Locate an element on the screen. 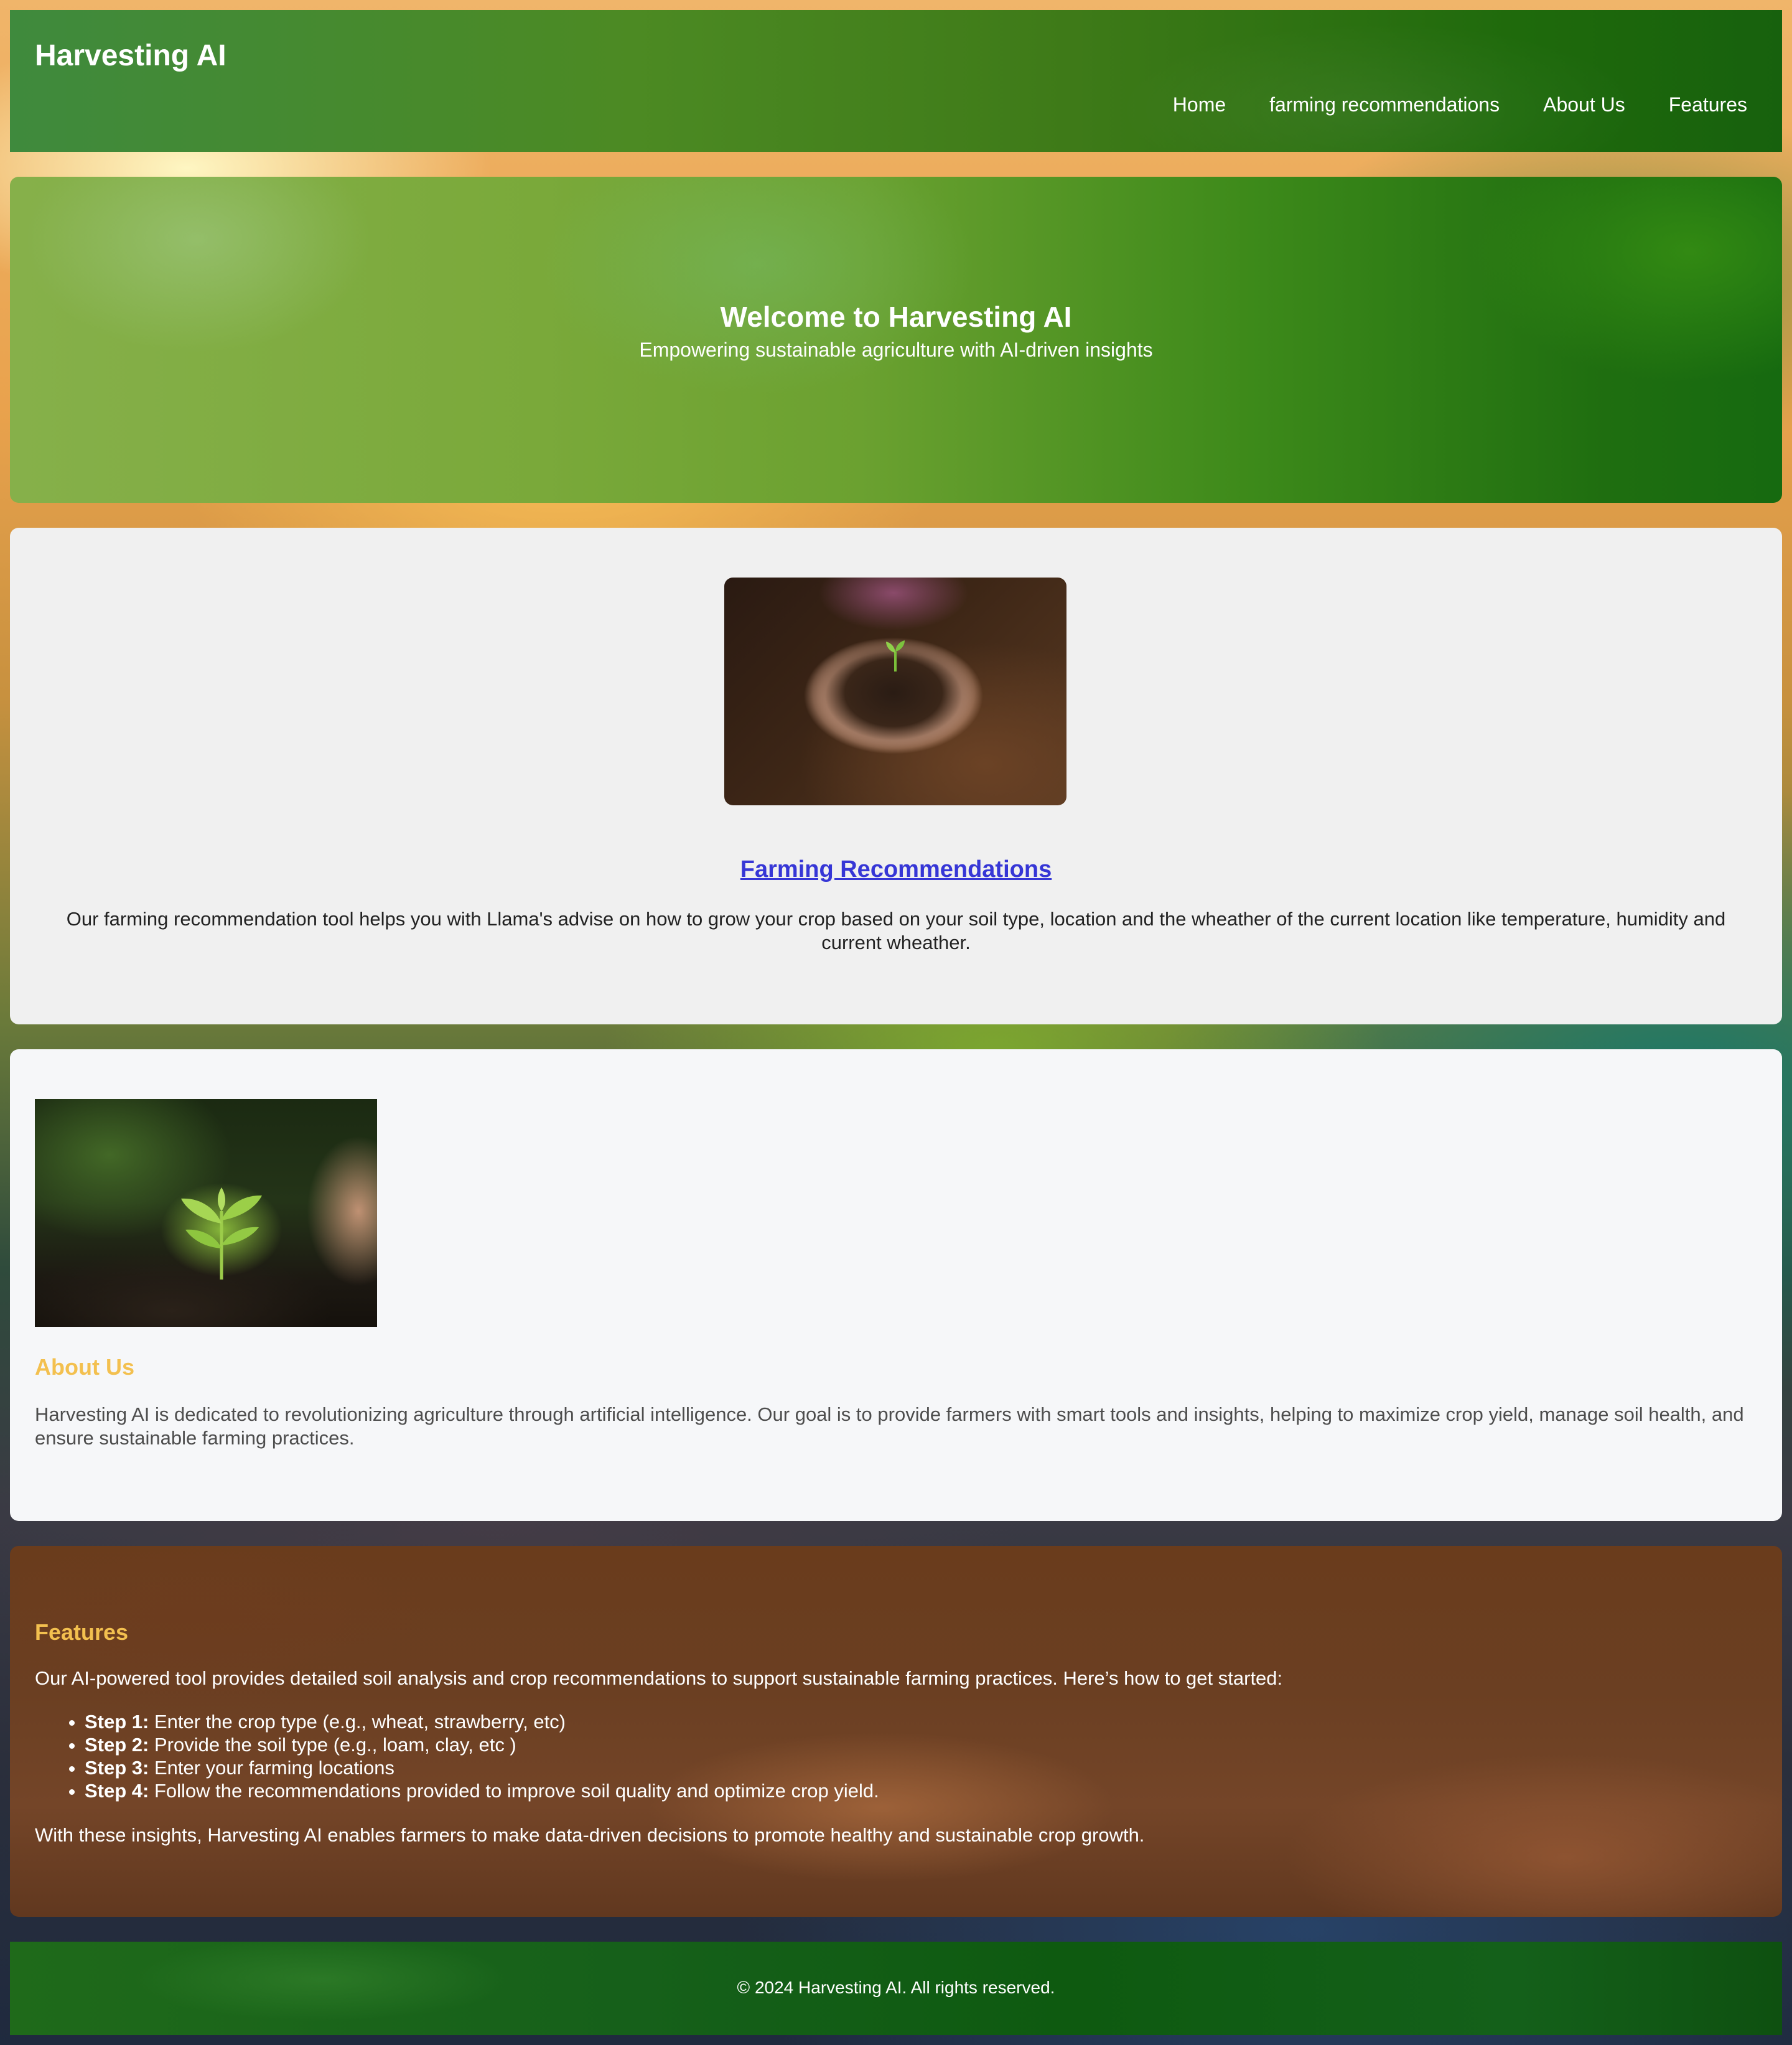 The height and width of the screenshot is (2045, 1792). recommendations-heading: Farming Recommendations is located at coordinates (896, 869).